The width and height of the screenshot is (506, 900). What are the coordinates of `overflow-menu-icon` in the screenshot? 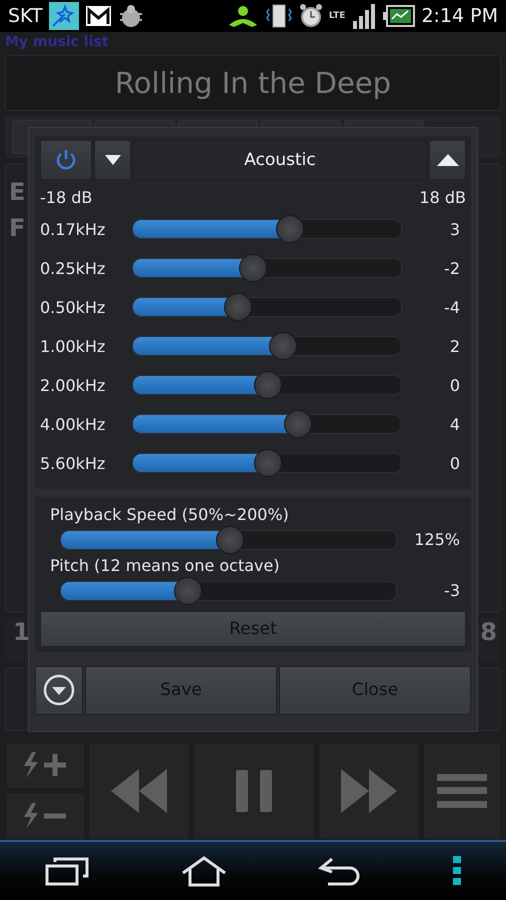 It's located at (456, 871).